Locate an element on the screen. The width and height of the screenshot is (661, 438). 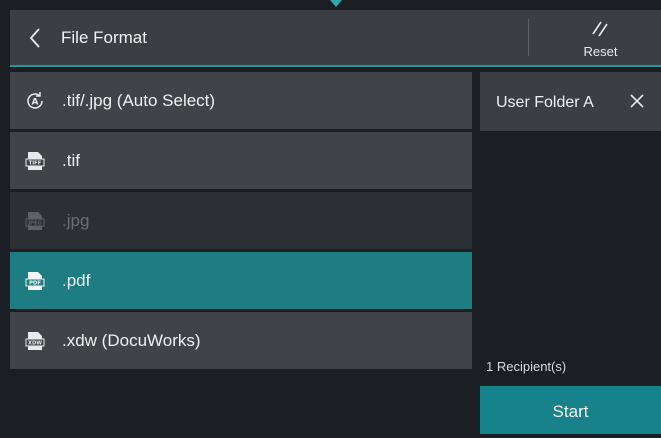
chevron-left-icon is located at coordinates (34, 37).